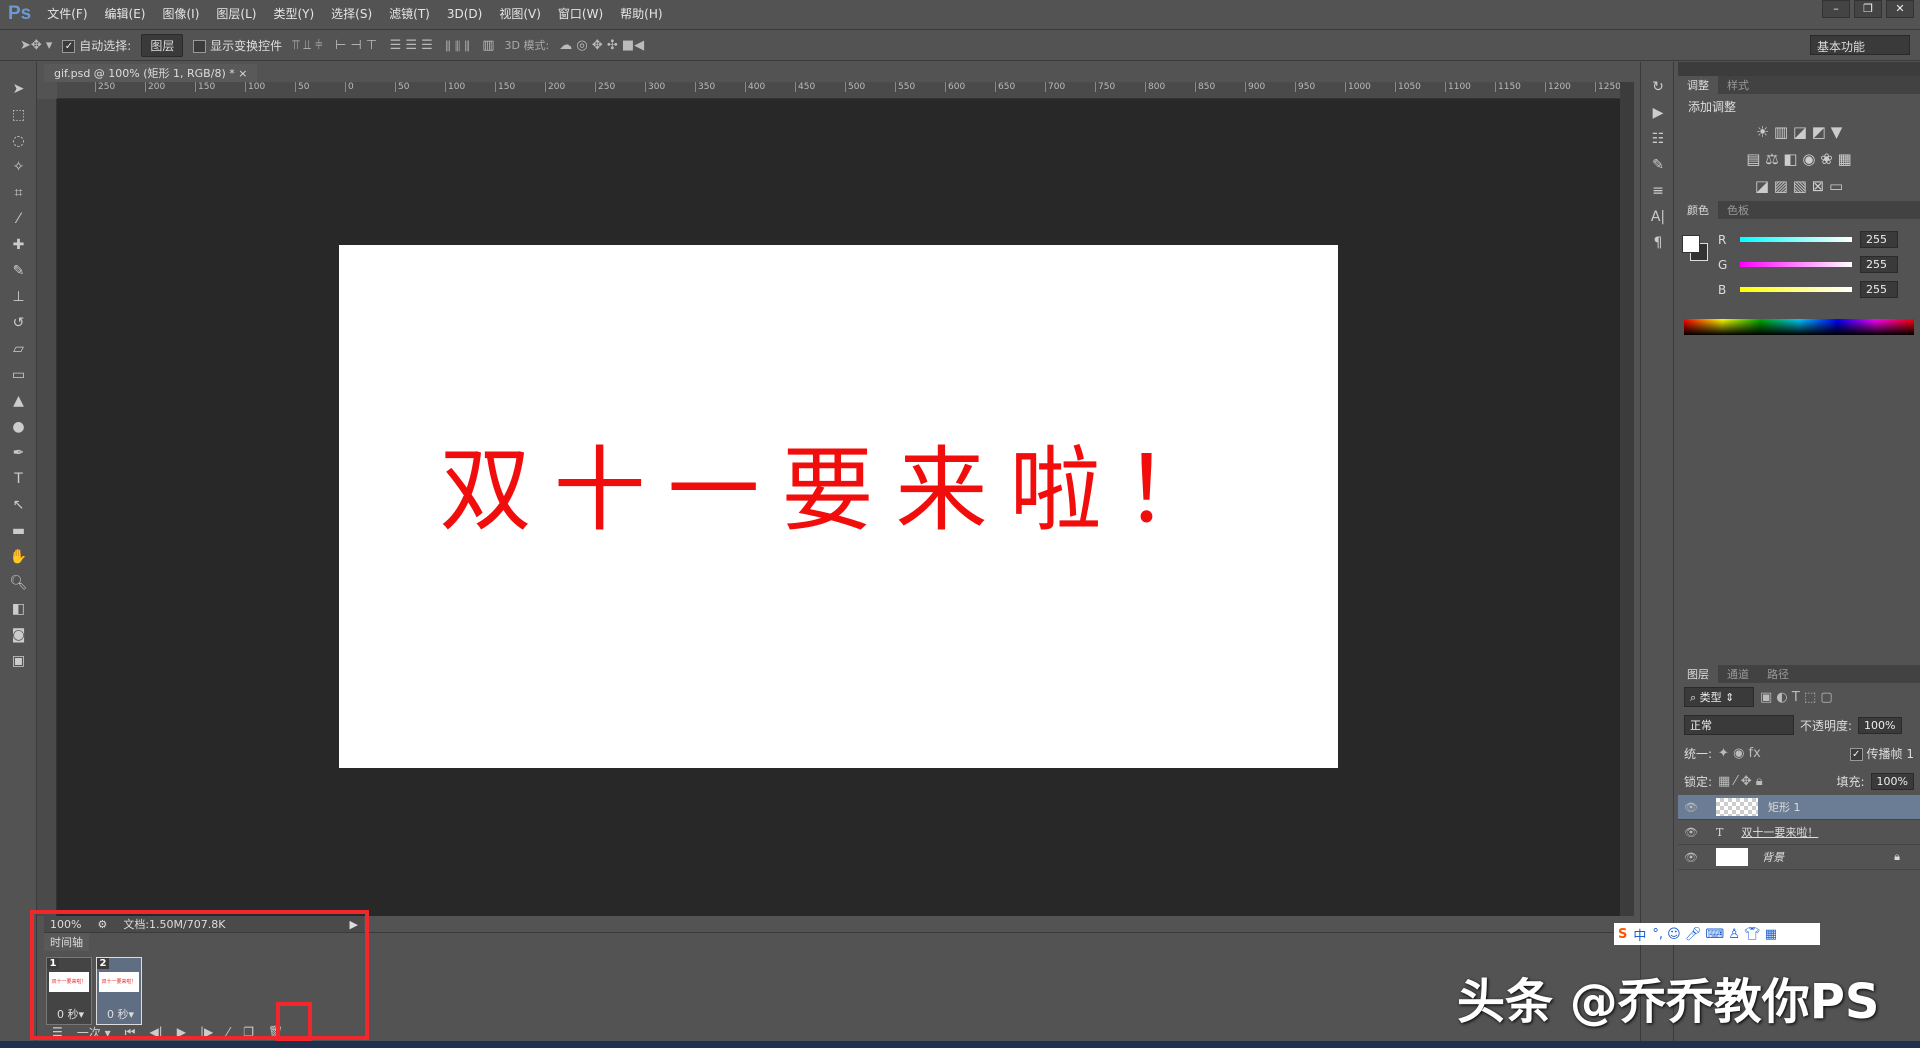  I want to click on b-slider, so click(1796, 289).